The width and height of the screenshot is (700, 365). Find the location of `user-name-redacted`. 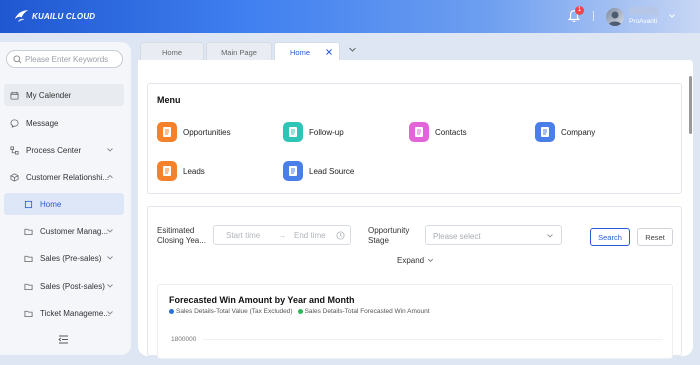

user-name-redacted is located at coordinates (643, 11).